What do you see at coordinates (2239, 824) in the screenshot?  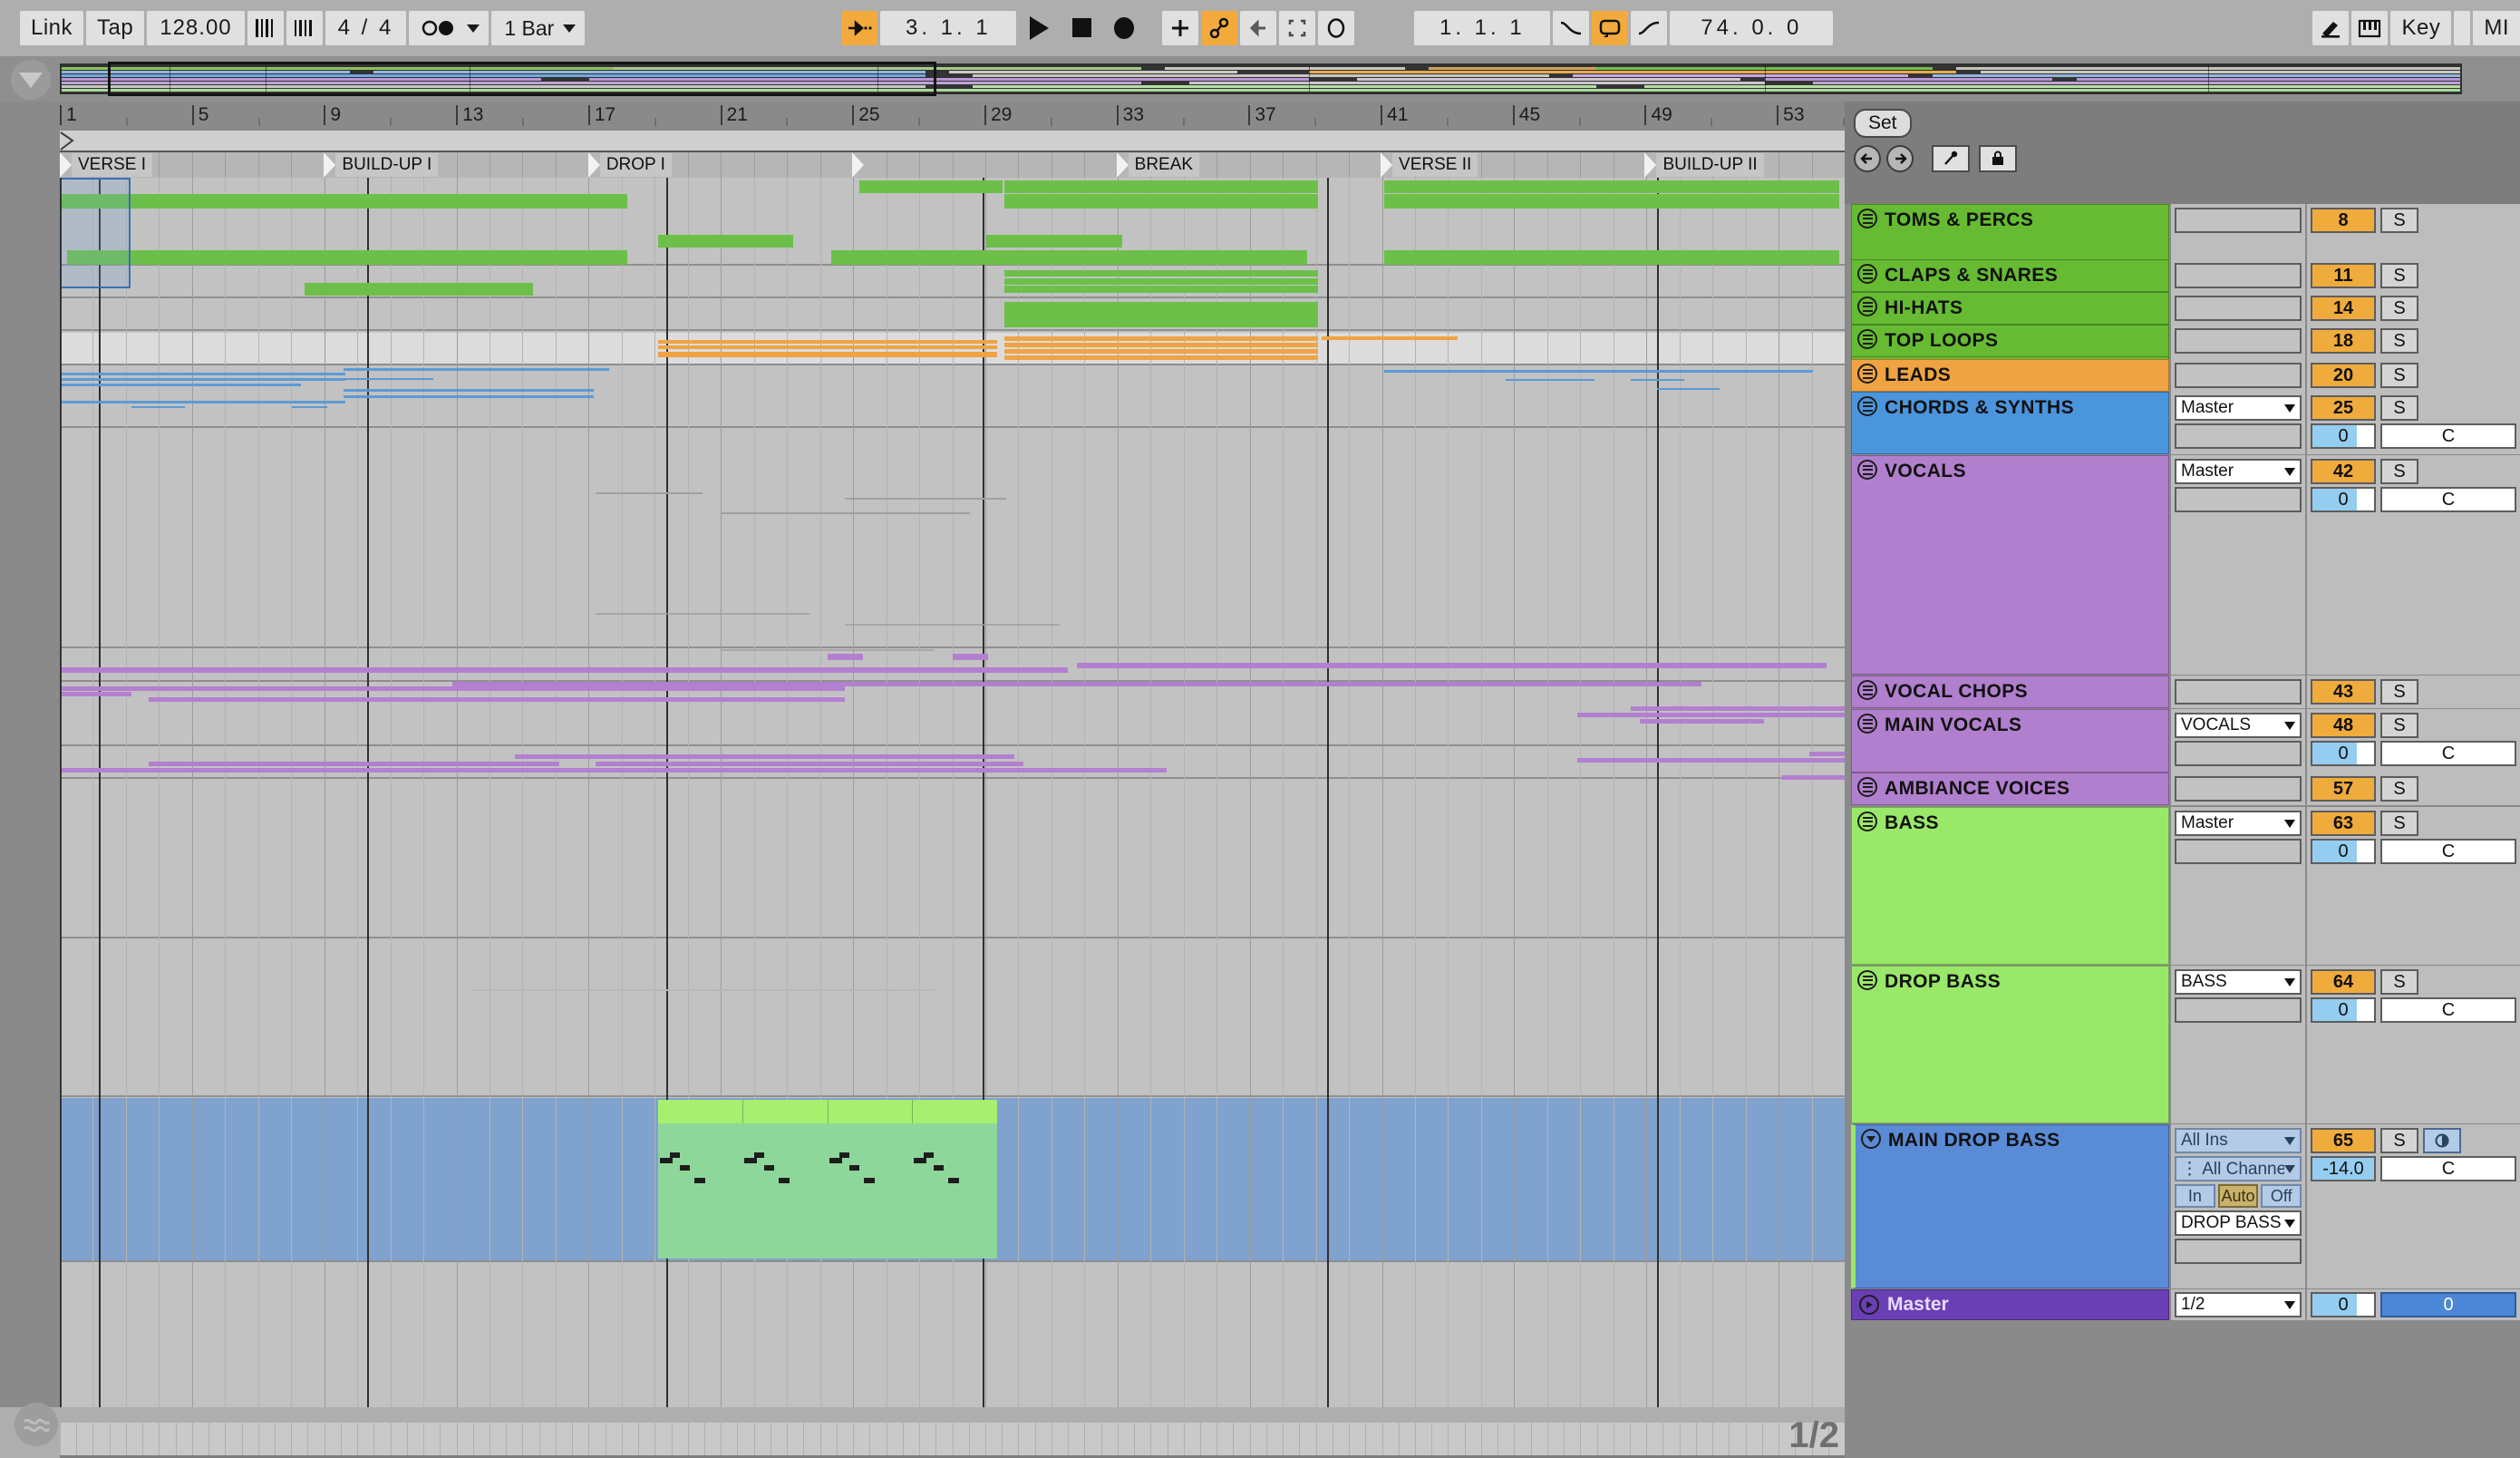 I see `audio-to-selector: Master` at bounding box center [2239, 824].